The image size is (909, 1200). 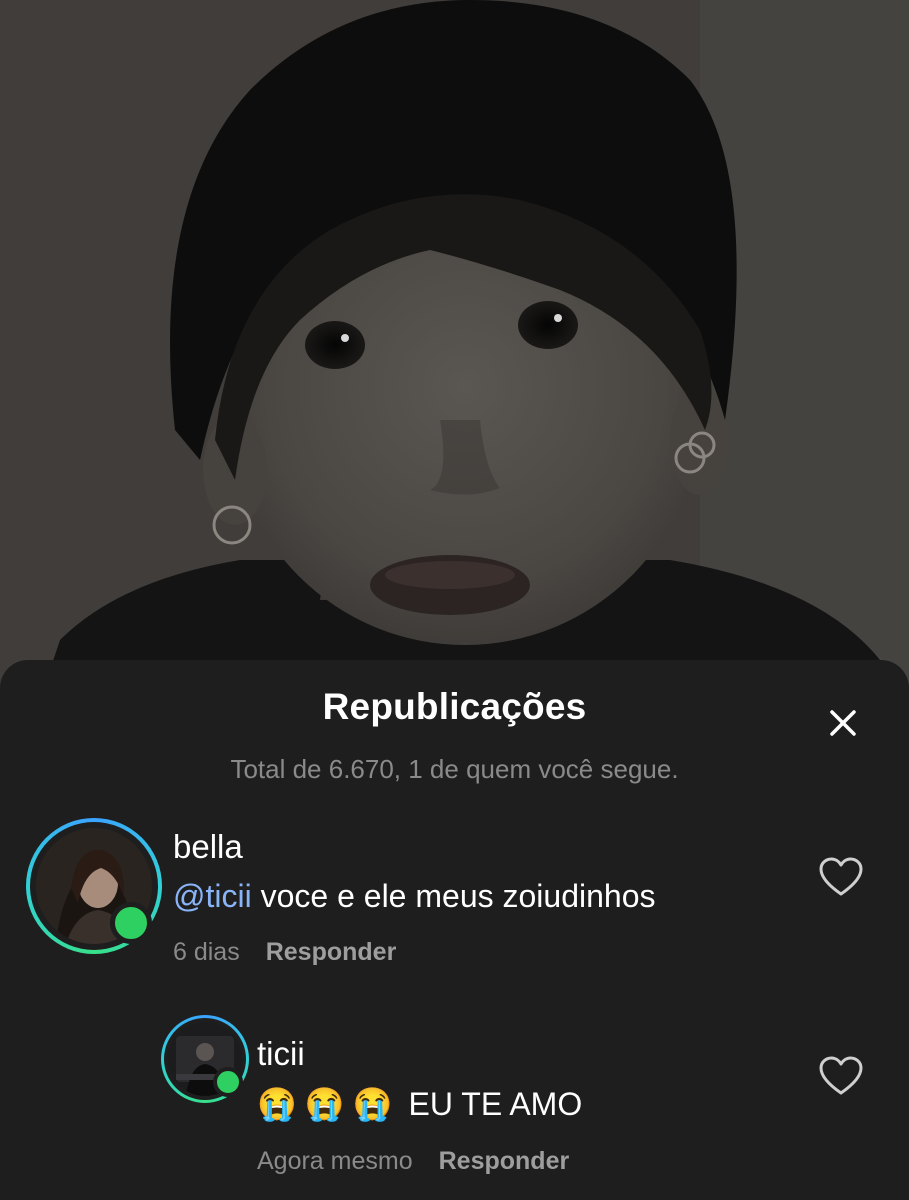 What do you see at coordinates (454, 769) in the screenshot?
I see `sheet-subtitle: Total de 6.670, 1 de quem você segue.` at bounding box center [454, 769].